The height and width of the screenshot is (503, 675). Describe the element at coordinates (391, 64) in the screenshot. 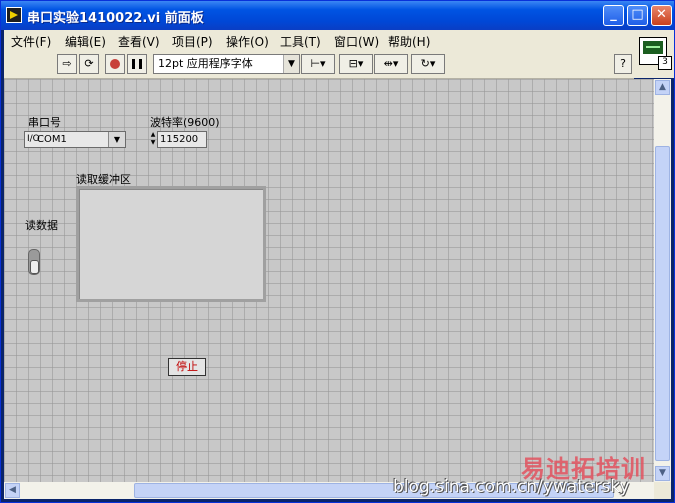

I see `resize-objects-icon: ⇹▾` at that location.